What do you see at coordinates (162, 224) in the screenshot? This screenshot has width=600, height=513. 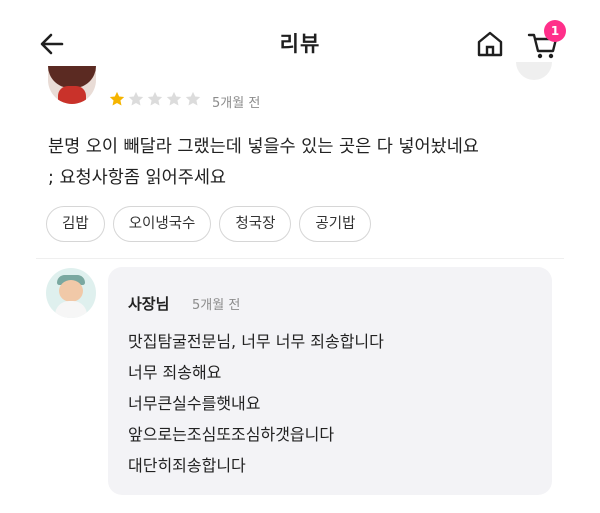 I see `menu-tag: 오이냉국수` at bounding box center [162, 224].